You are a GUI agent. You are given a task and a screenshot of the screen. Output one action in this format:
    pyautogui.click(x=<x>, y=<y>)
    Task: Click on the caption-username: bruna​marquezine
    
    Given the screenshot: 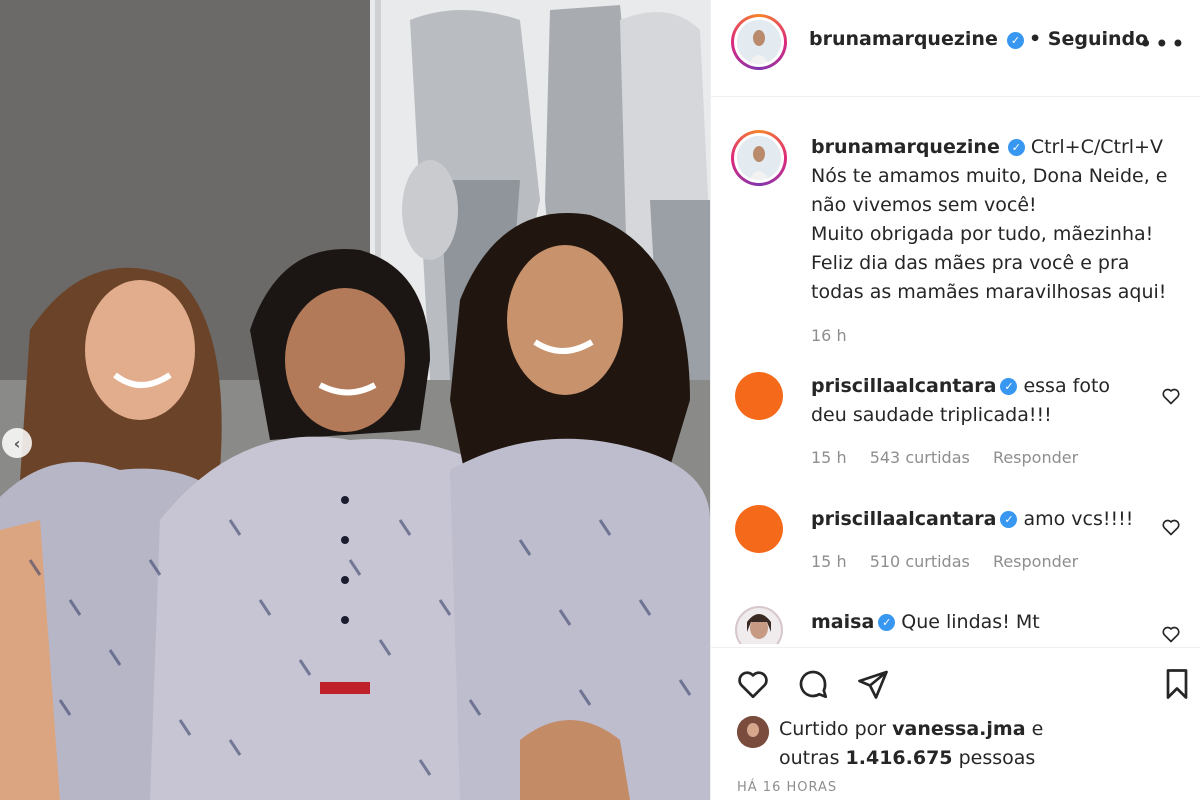 What is the action you would take?
    pyautogui.click(x=905, y=147)
    